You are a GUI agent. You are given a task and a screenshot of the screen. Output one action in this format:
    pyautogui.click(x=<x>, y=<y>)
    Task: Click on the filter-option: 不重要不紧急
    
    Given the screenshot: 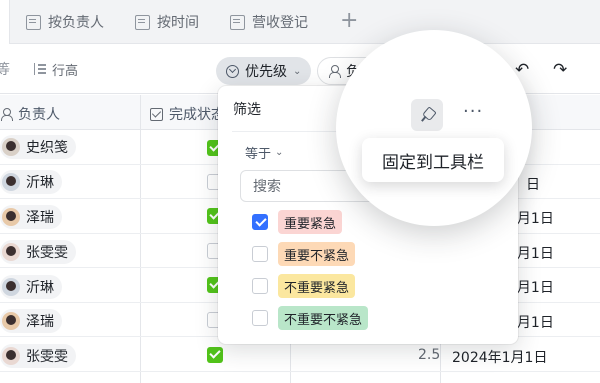 What is the action you would take?
    pyautogui.click(x=310, y=318)
    